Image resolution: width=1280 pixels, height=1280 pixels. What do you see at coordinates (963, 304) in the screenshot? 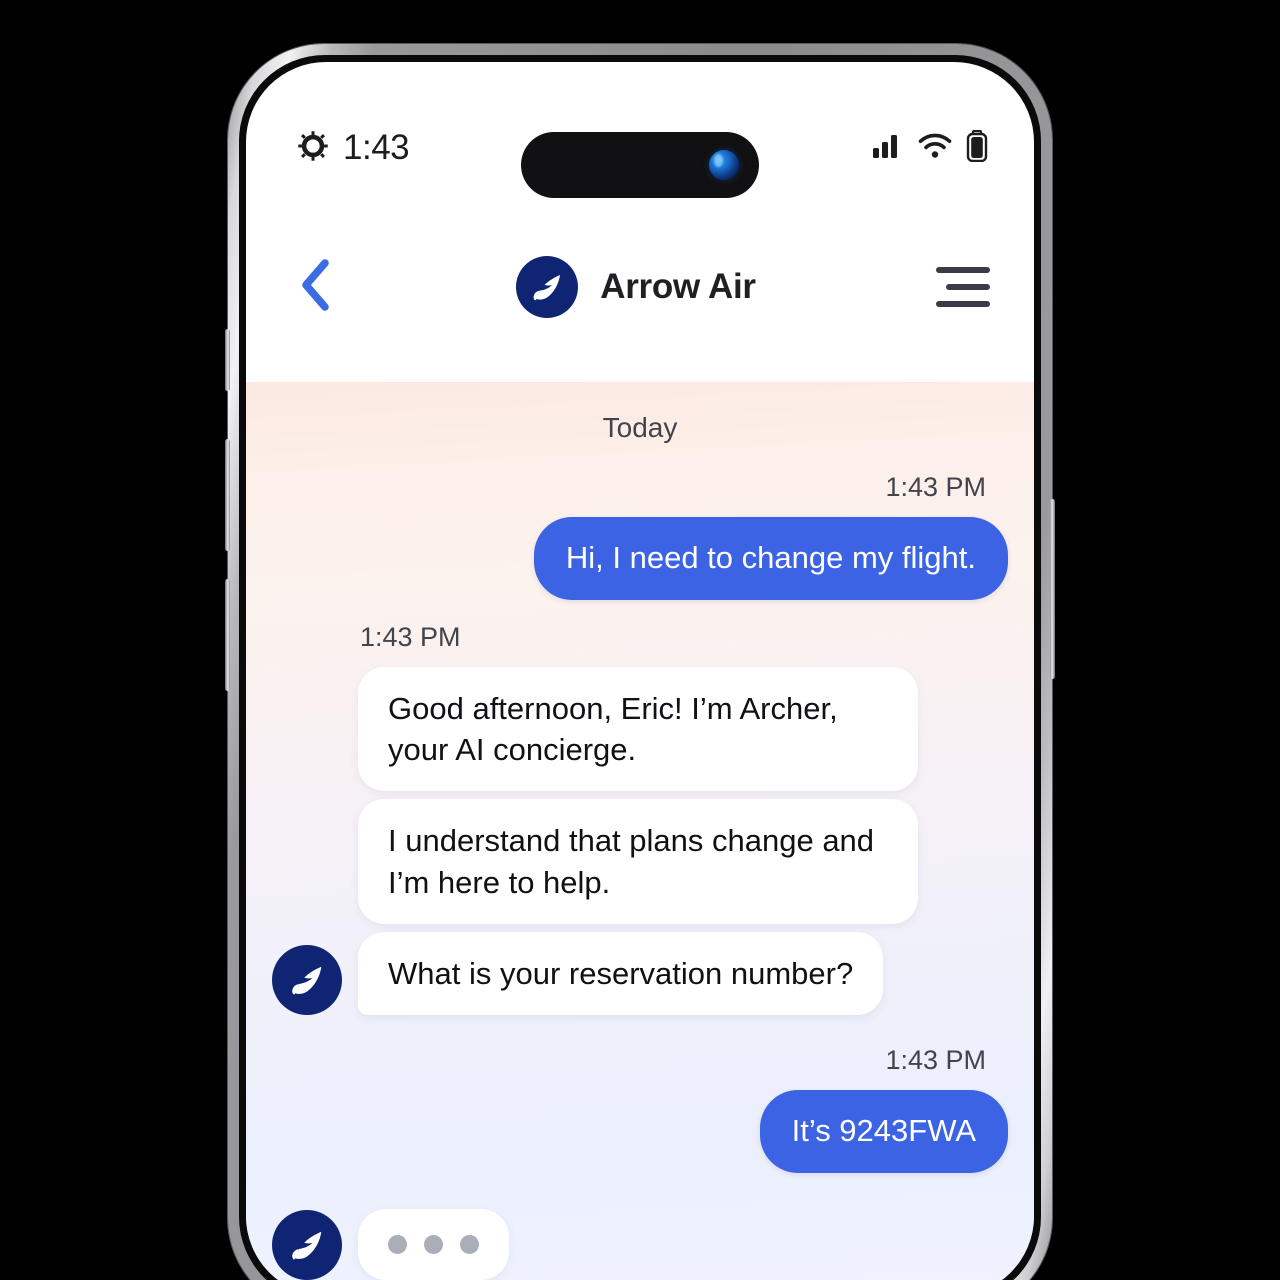
I see `menu-line-bottom` at bounding box center [963, 304].